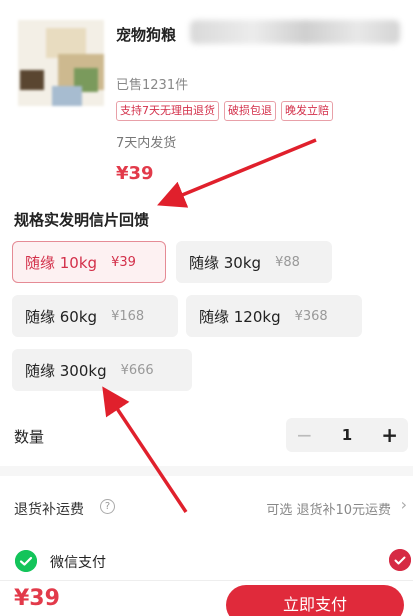 Image resolution: width=413 pixels, height=616 pixels. I want to click on spec-option-label: 随缘 10kg, so click(61, 262).